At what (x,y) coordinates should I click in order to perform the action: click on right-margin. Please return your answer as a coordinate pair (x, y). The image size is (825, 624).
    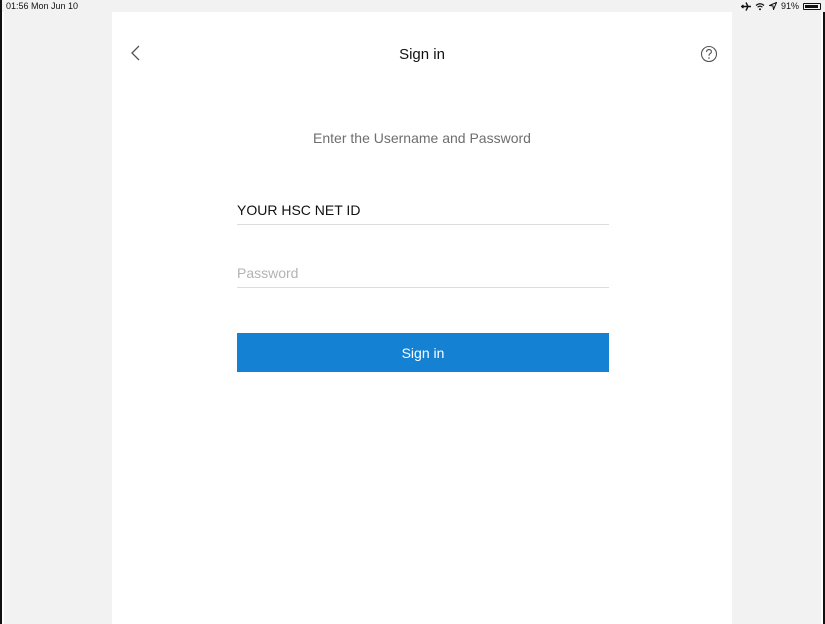
    Looking at the image, I should click on (774, 318).